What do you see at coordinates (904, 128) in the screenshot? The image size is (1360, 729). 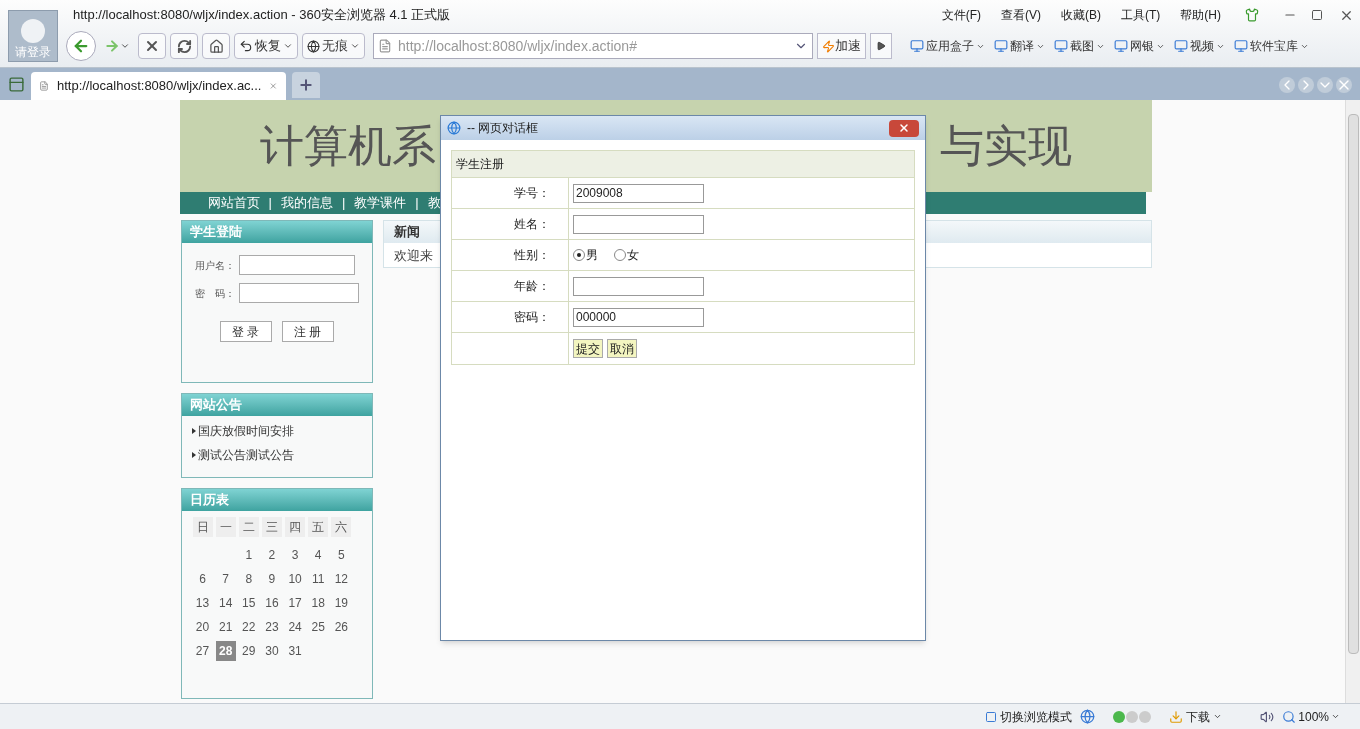 I see `dialog-close-button` at bounding box center [904, 128].